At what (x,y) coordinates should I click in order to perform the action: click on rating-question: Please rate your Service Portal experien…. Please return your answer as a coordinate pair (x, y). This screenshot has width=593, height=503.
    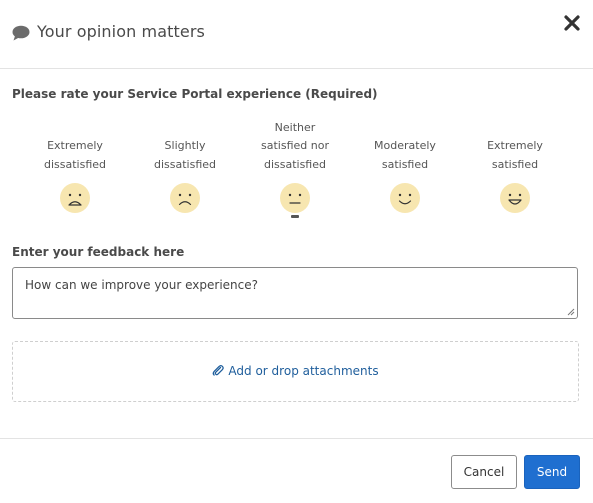
    Looking at the image, I should click on (195, 94).